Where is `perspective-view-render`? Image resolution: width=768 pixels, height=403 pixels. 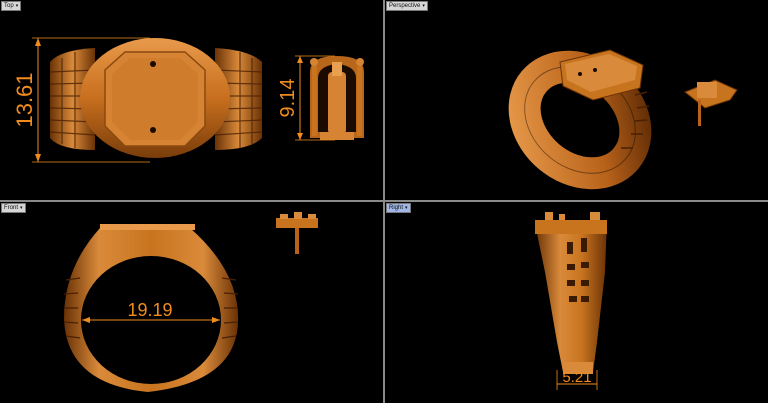 perspective-view-render is located at coordinates (623, 119).